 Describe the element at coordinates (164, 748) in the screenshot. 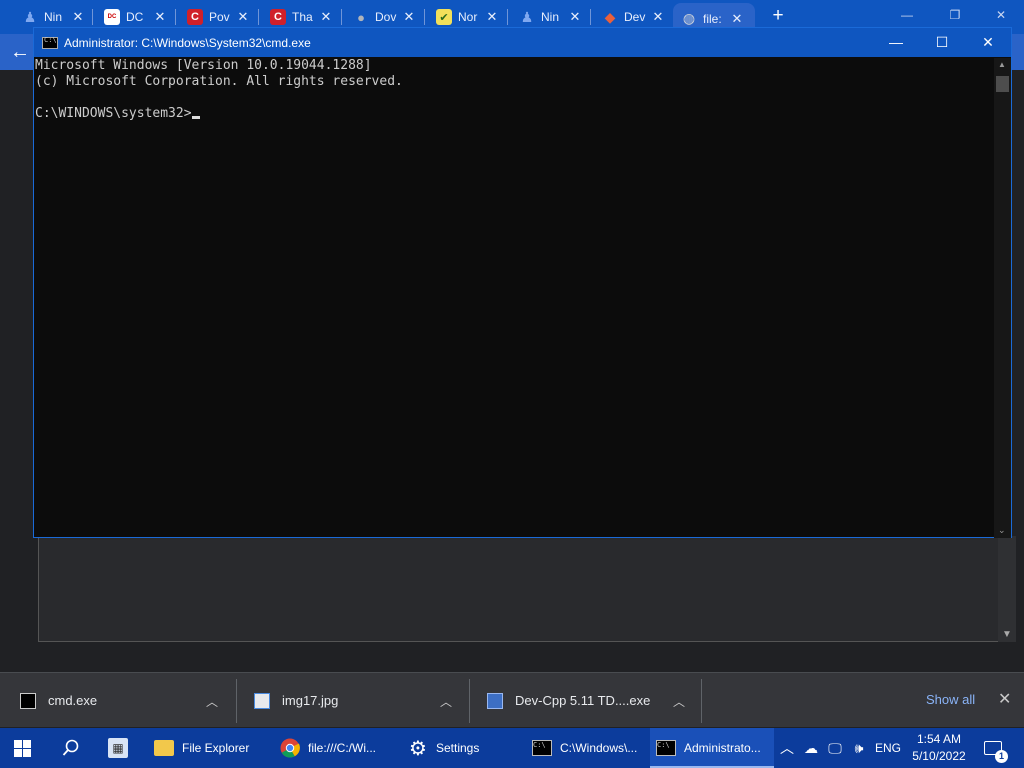

I see `folder-icon` at that location.